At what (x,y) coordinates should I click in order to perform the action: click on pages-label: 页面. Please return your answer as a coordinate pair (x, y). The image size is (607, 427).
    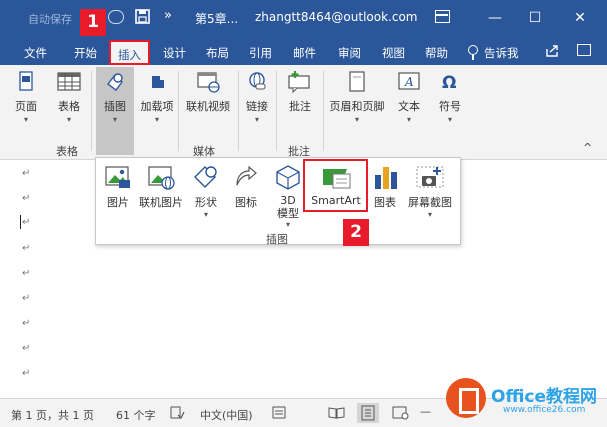
    Looking at the image, I should click on (26, 106).